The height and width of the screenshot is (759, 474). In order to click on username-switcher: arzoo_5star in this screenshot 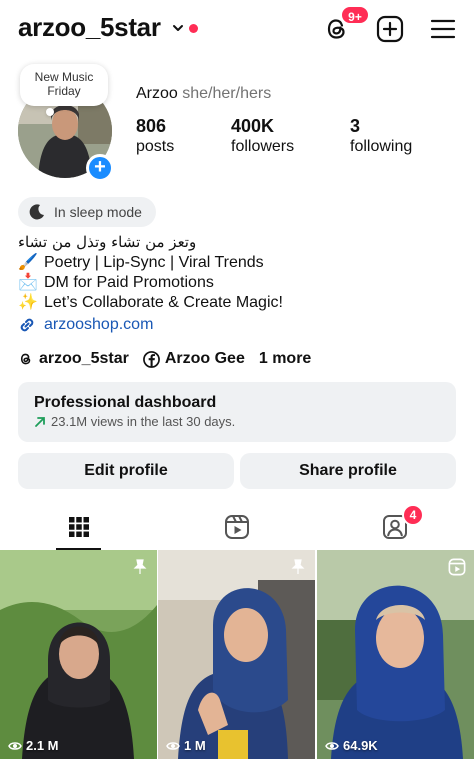, I will do `click(89, 27)`.